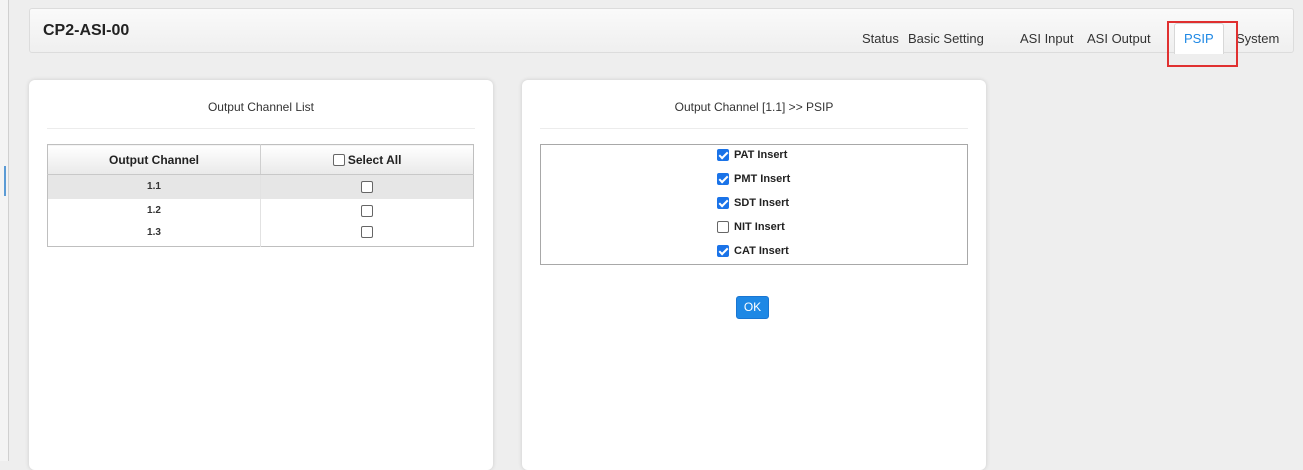  Describe the element at coordinates (374, 159) in the screenshot. I see `select-all-label: Select All` at that location.